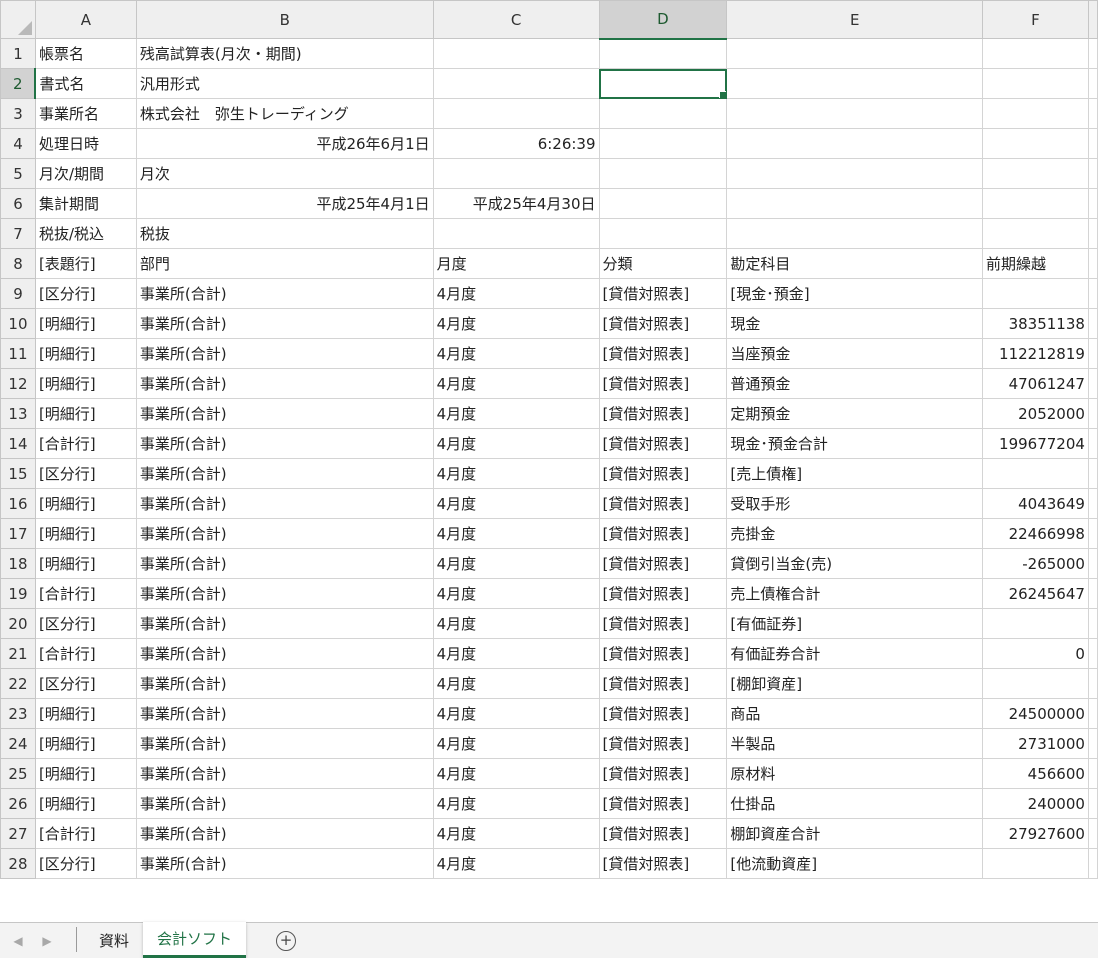 This screenshot has width=1098, height=958. Describe the element at coordinates (85, 773) in the screenshot. I see `cell-a25: [明細行]` at that location.